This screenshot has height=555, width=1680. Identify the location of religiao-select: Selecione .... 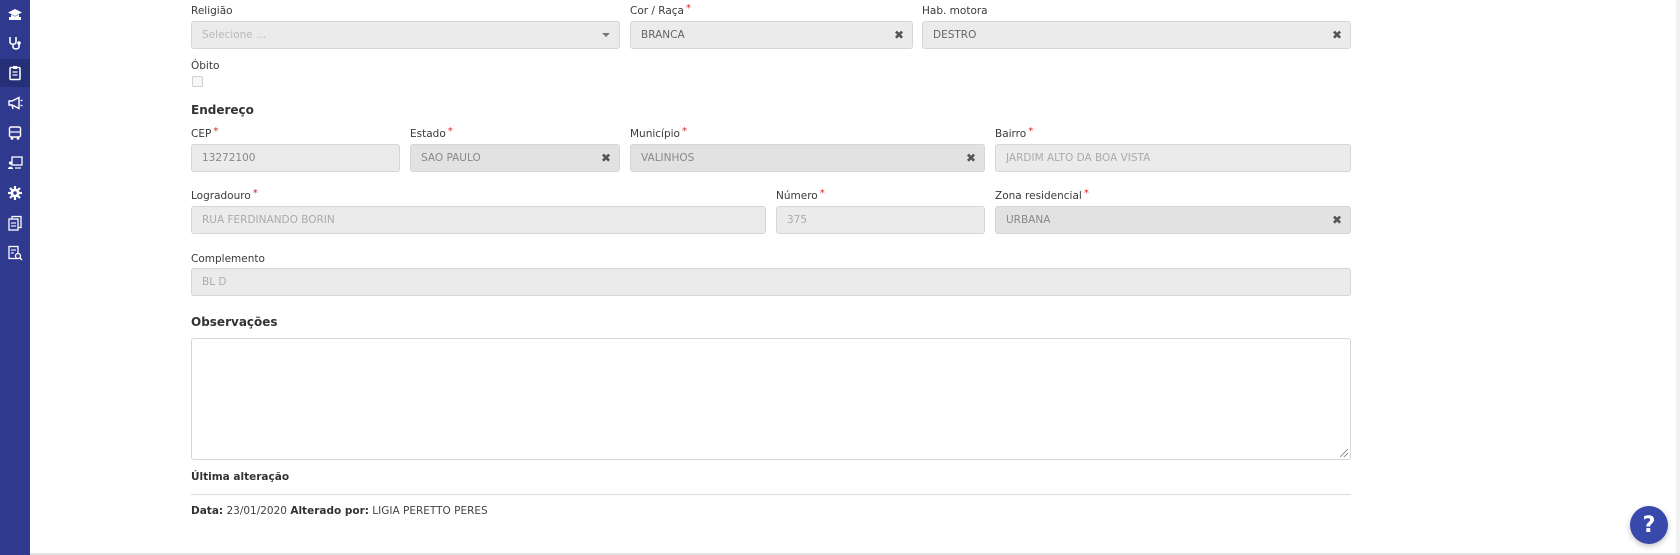
(405, 35).